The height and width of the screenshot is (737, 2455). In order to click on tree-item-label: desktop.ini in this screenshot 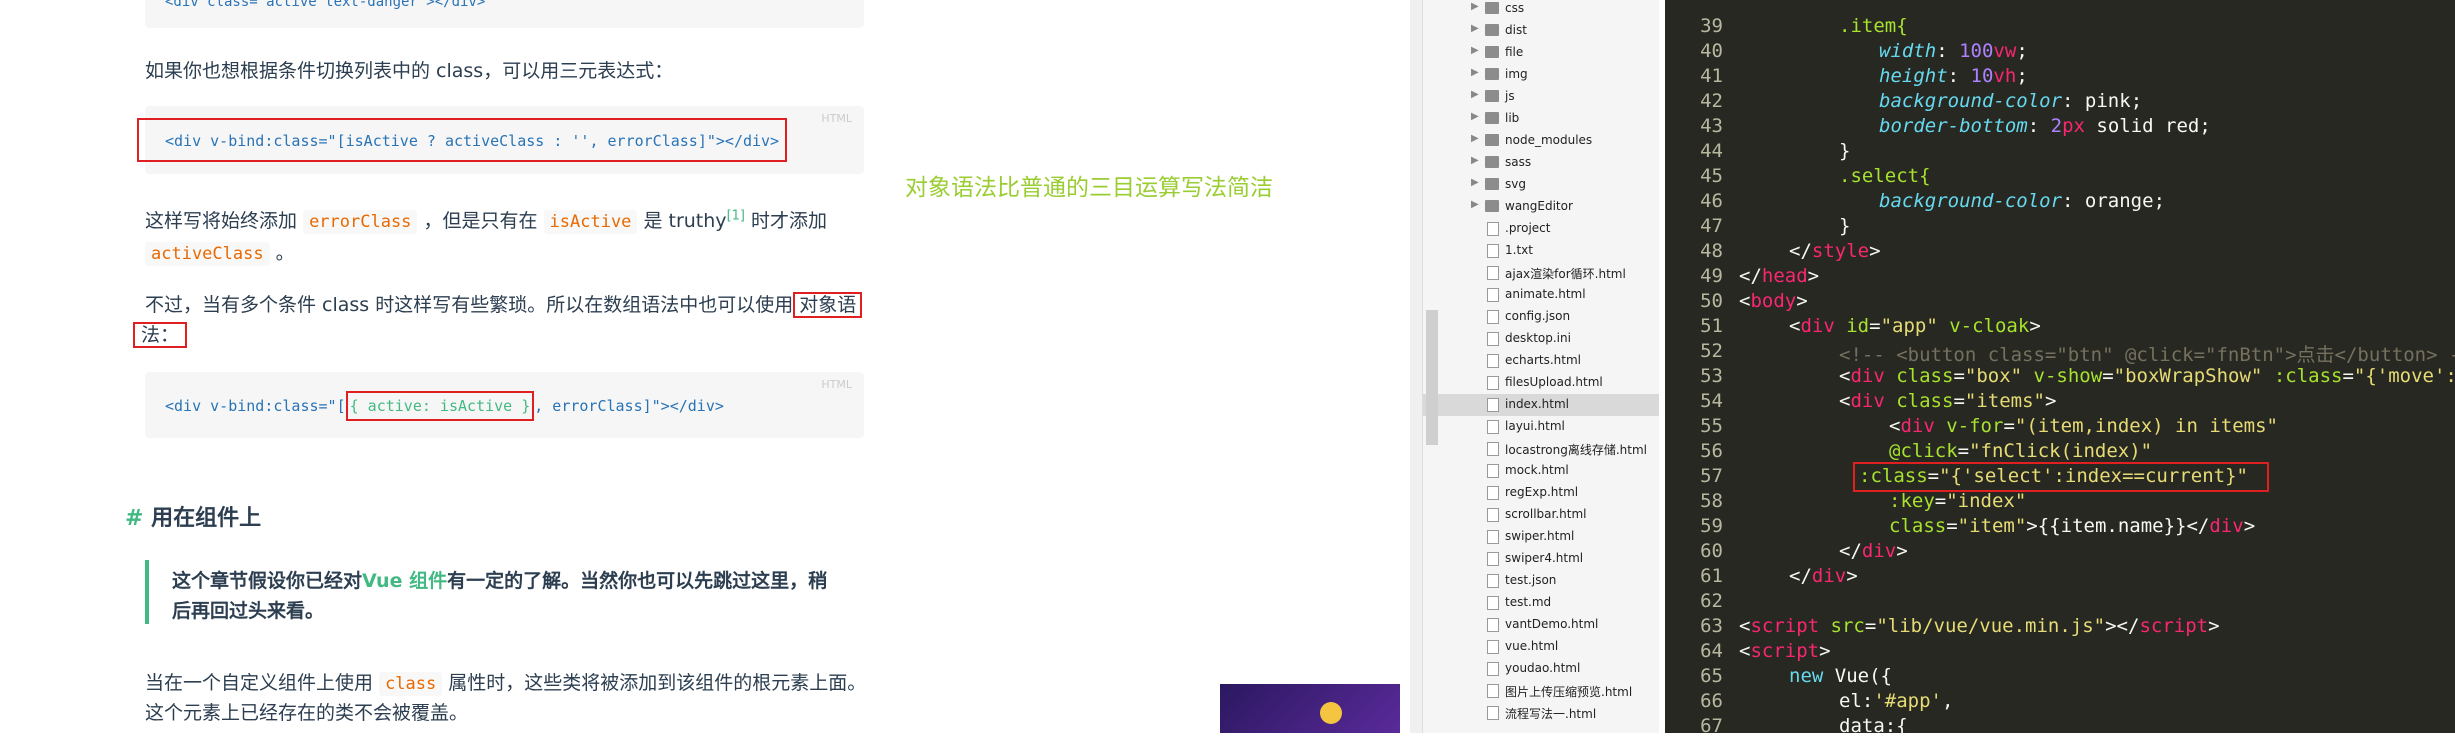, I will do `click(1538, 338)`.